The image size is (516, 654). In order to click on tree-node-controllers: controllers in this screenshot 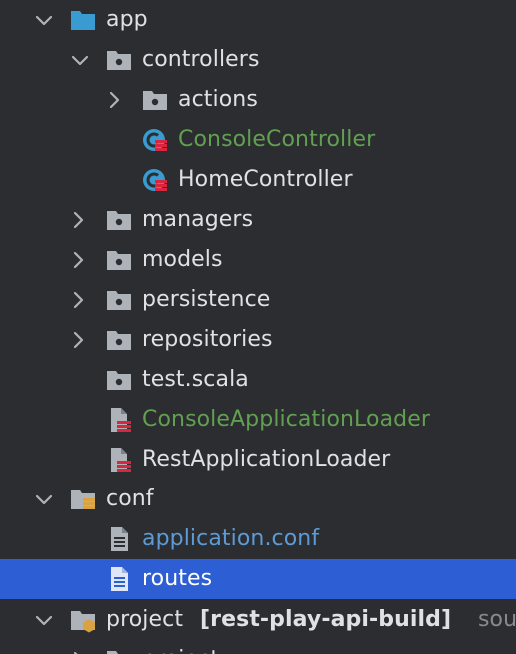, I will do `click(258, 60)`.